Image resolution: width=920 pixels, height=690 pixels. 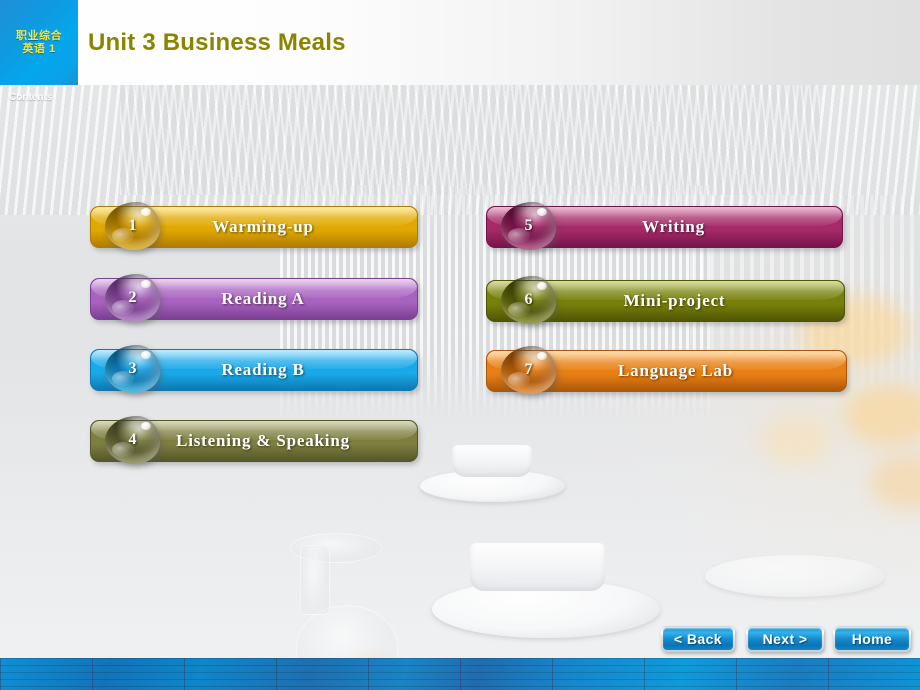 What do you see at coordinates (31, 97) in the screenshot?
I see `contents-label: Contents` at bounding box center [31, 97].